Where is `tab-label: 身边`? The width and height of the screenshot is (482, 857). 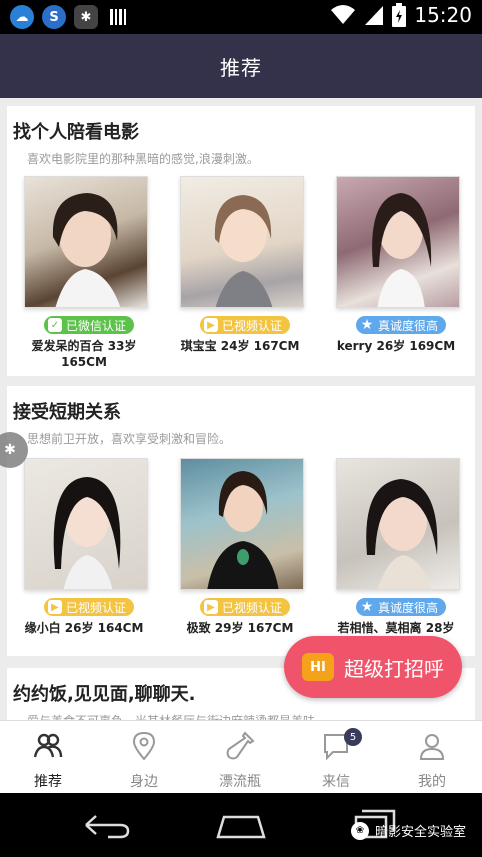
tab-label: 身边 is located at coordinates (144, 782).